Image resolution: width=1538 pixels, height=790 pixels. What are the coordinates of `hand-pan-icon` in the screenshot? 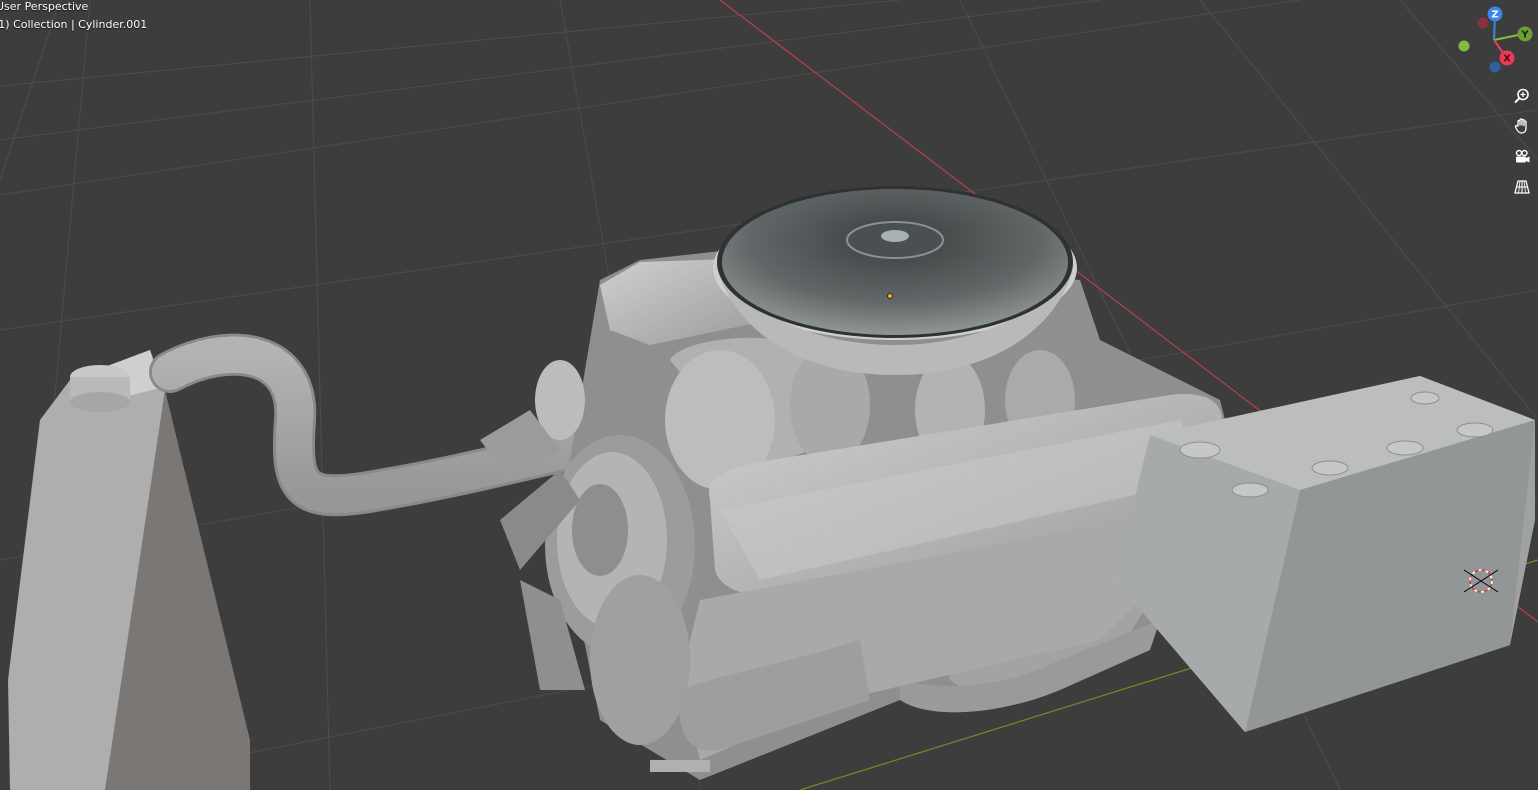 It's located at (1520, 126).